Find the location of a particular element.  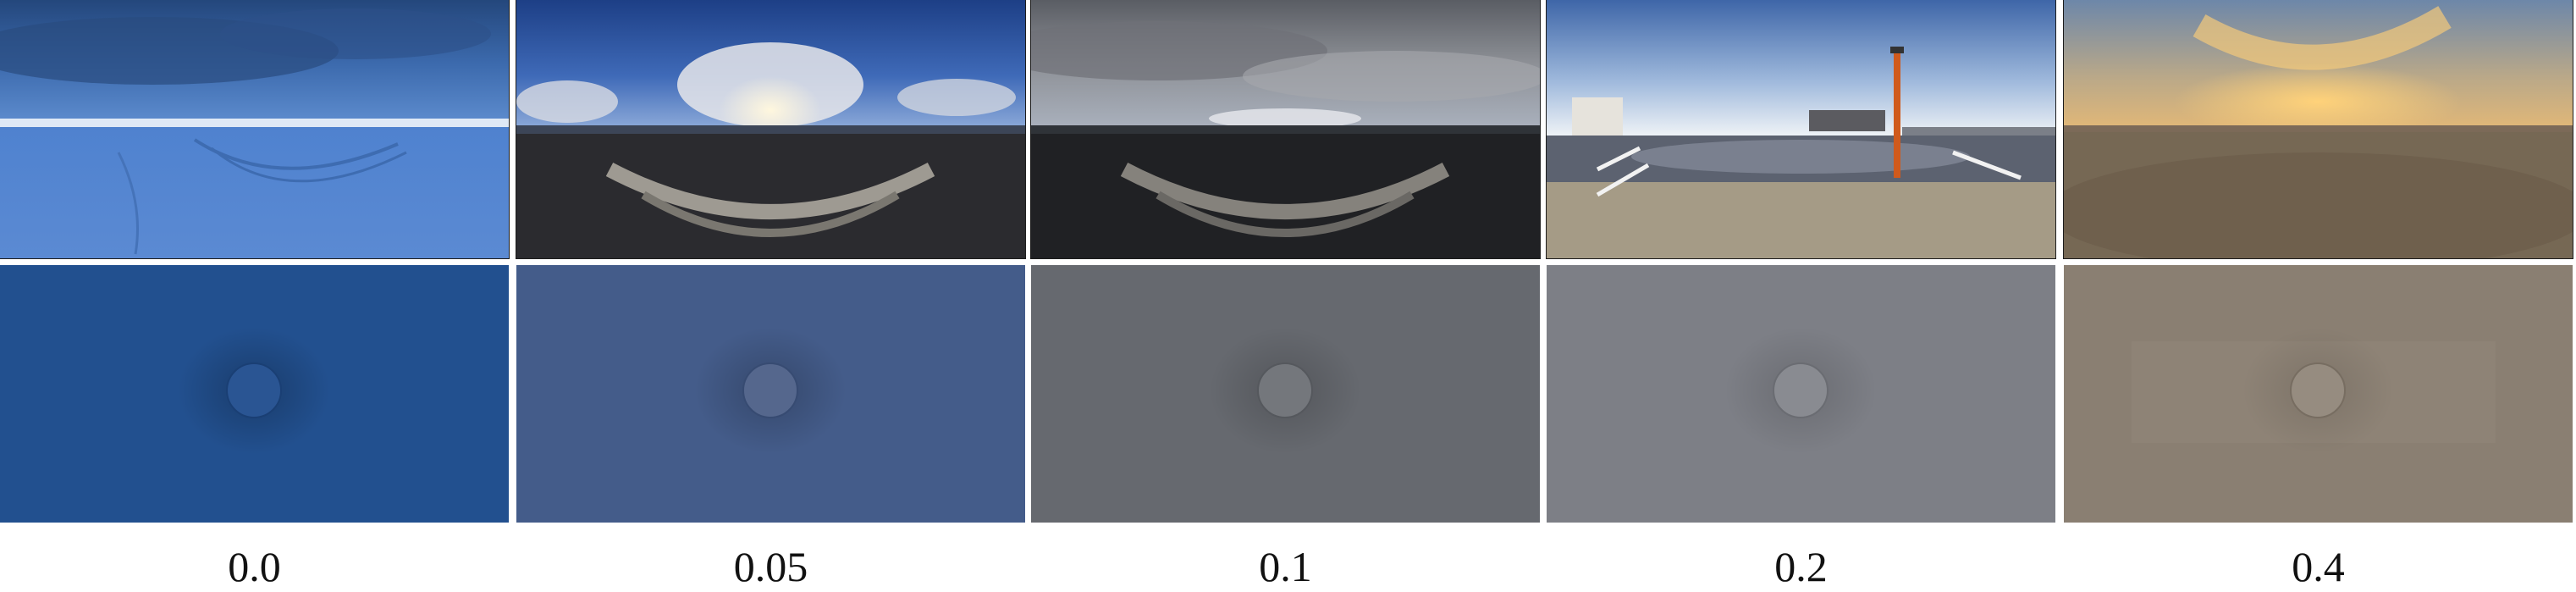

roughness-label: 0.05 is located at coordinates (771, 566).